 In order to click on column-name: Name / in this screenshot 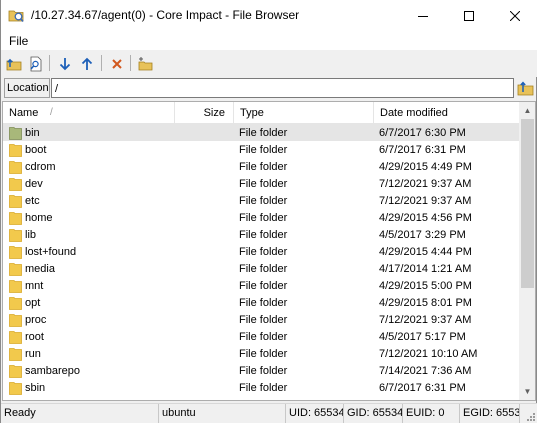, I will do `click(89, 113)`.